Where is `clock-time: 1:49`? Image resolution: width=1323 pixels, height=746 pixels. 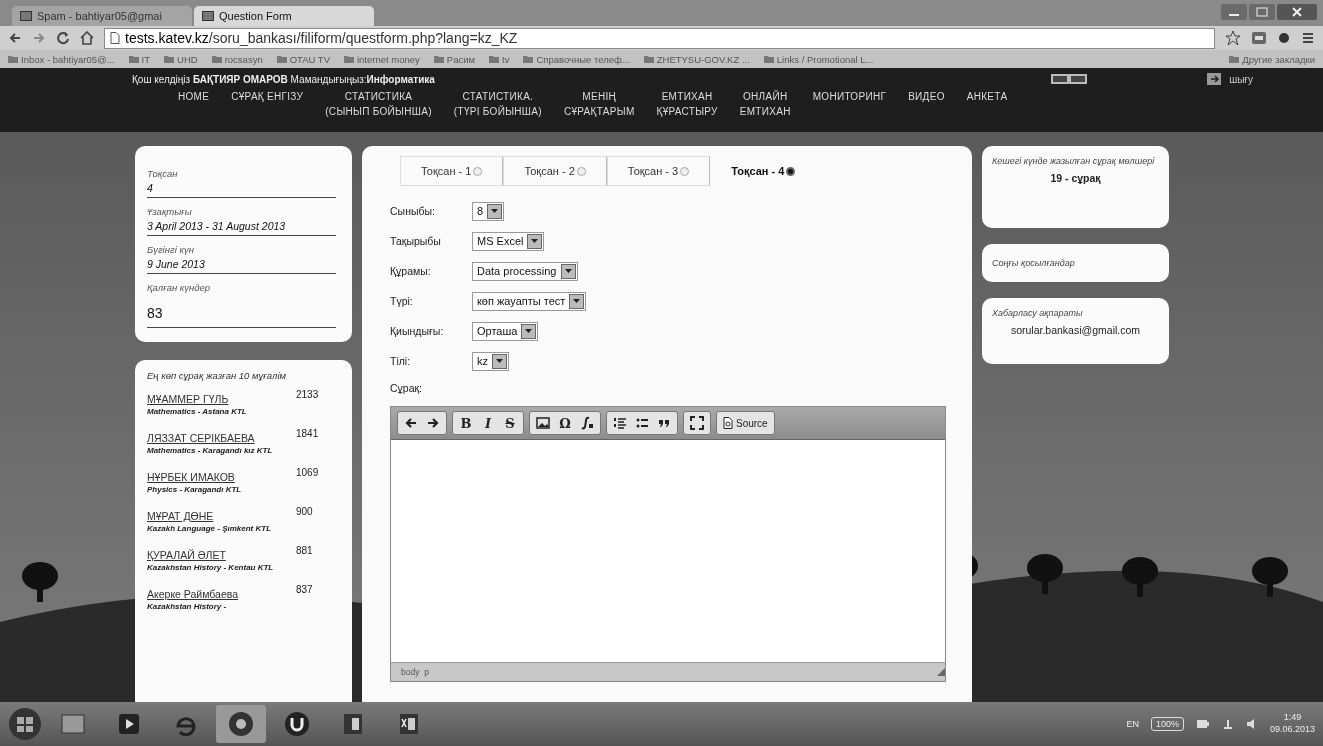
clock-time: 1:49 is located at coordinates (1292, 718).